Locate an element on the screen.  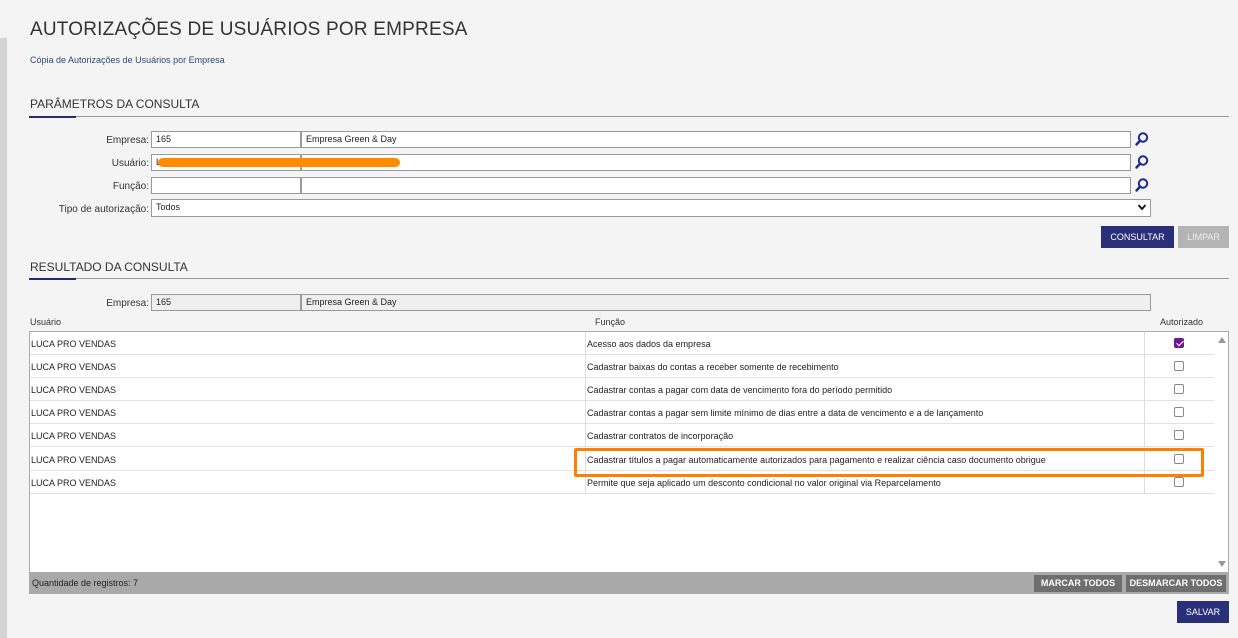
salvar-button: SALVAR is located at coordinates (1203, 612).